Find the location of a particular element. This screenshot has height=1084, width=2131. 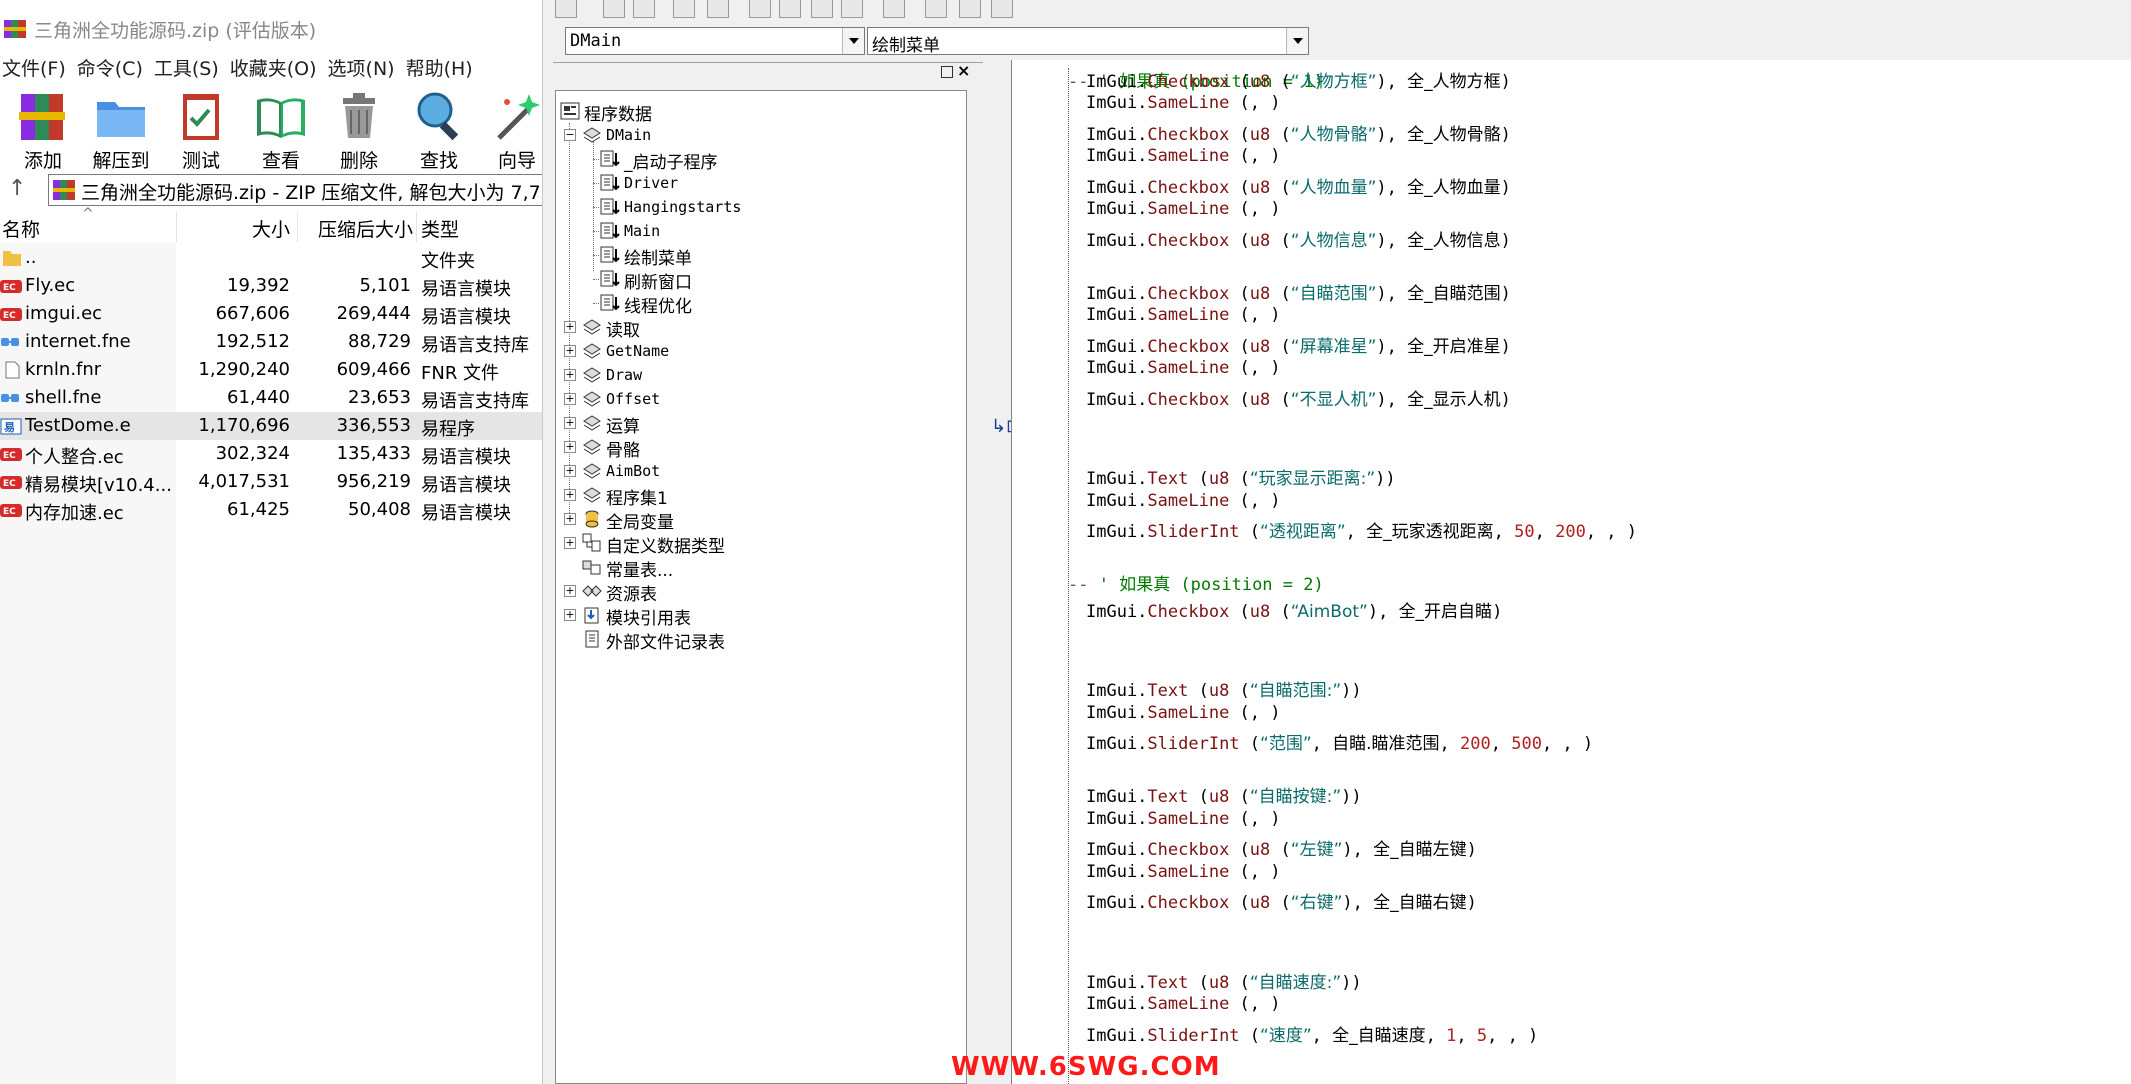

subroutine-icon is located at coordinates (610, 255).